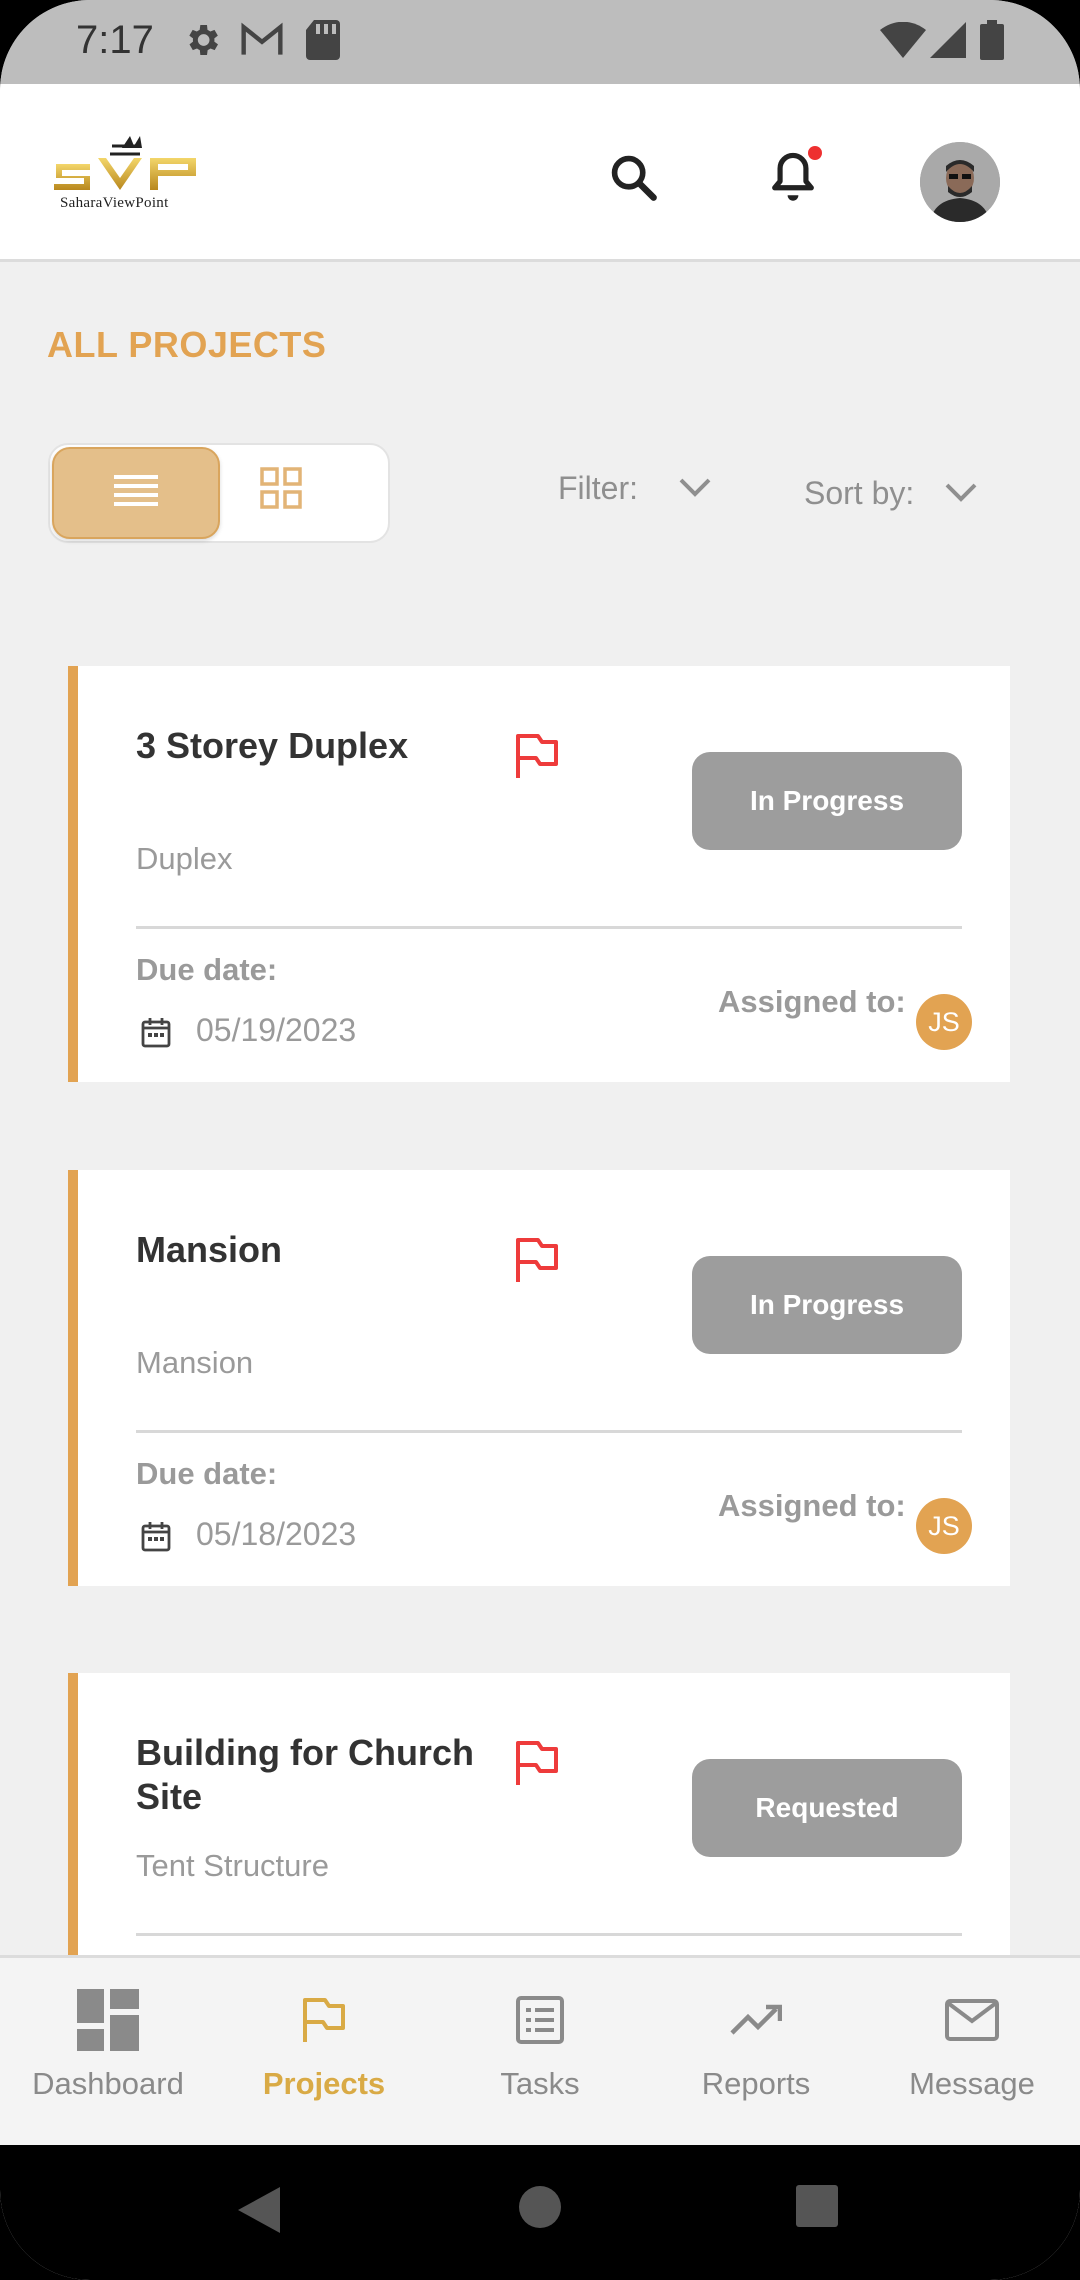 This screenshot has width=1080, height=2280. What do you see at coordinates (232, 1865) in the screenshot?
I see `project-type: Tent Structure` at bounding box center [232, 1865].